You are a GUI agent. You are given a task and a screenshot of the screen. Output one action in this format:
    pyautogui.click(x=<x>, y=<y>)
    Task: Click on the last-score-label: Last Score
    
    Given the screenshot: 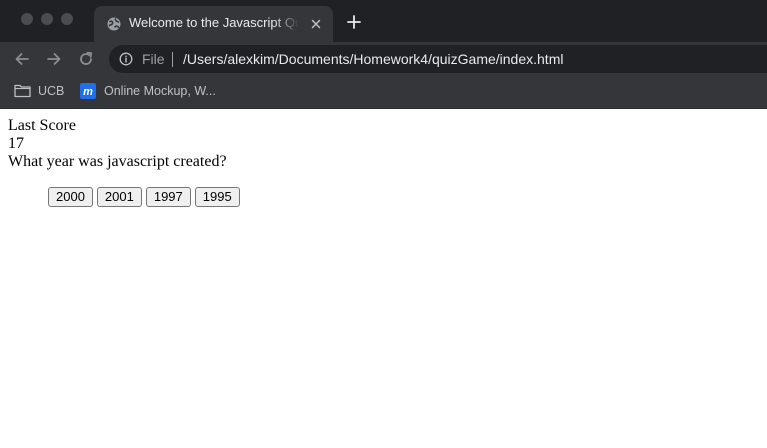 What is the action you would take?
    pyautogui.click(x=42, y=125)
    